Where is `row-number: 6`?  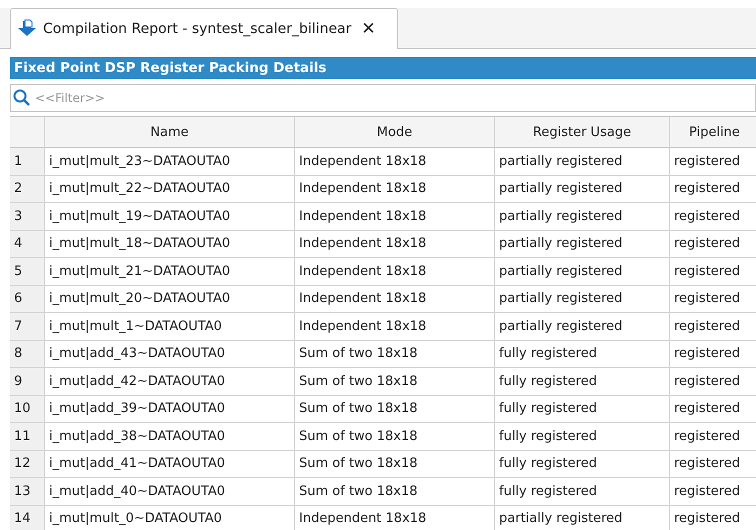 row-number: 6 is located at coordinates (27, 299).